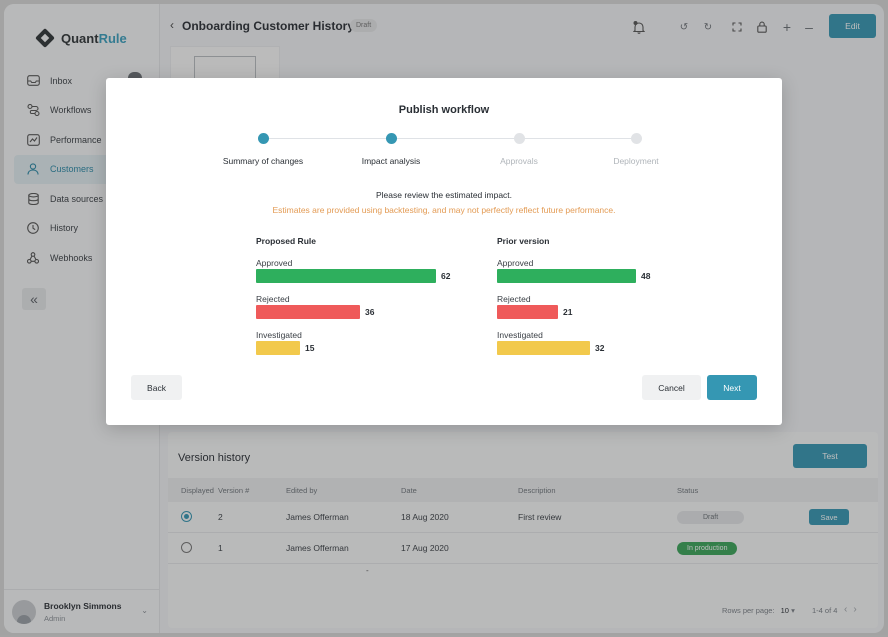 This screenshot has width=888, height=637. Describe the element at coordinates (732, 387) in the screenshot. I see `next-button: Next` at that location.